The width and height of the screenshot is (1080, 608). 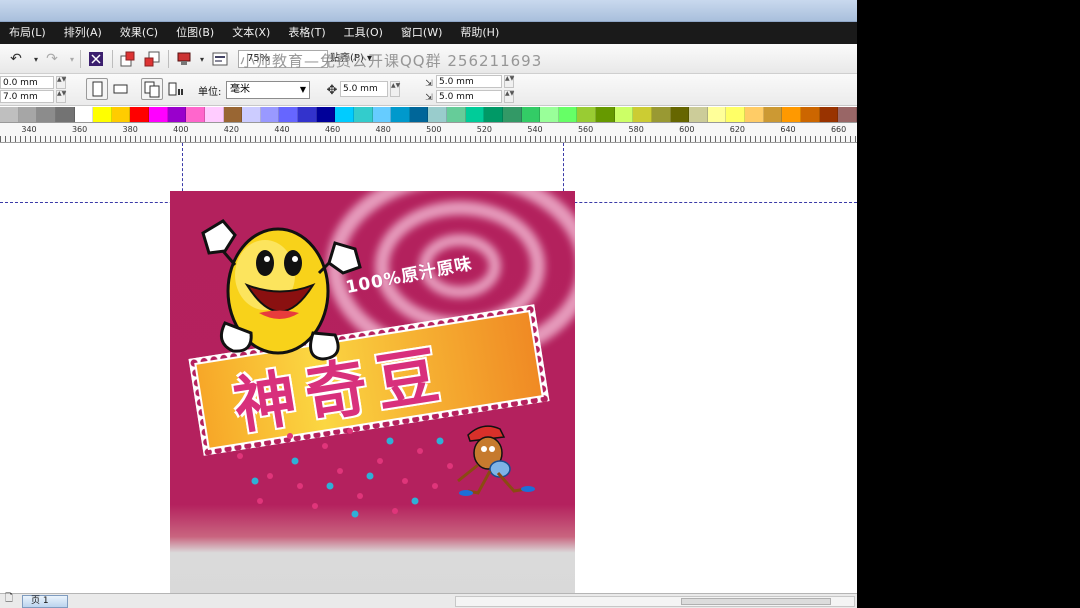 I want to click on duplicate-x-spinner: ▲▼, so click(x=509, y=81).